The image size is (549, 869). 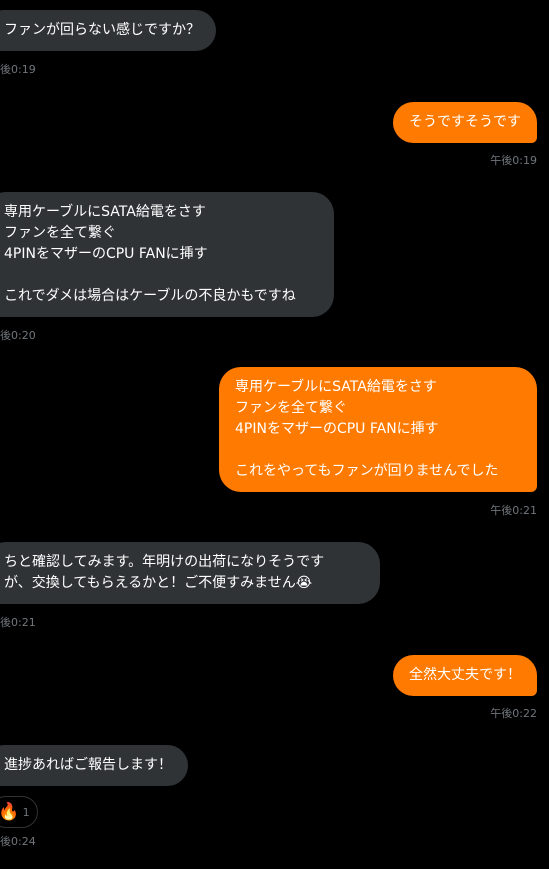 What do you see at coordinates (513, 510) in the screenshot?
I see `message-timestamp: 午後0:21` at bounding box center [513, 510].